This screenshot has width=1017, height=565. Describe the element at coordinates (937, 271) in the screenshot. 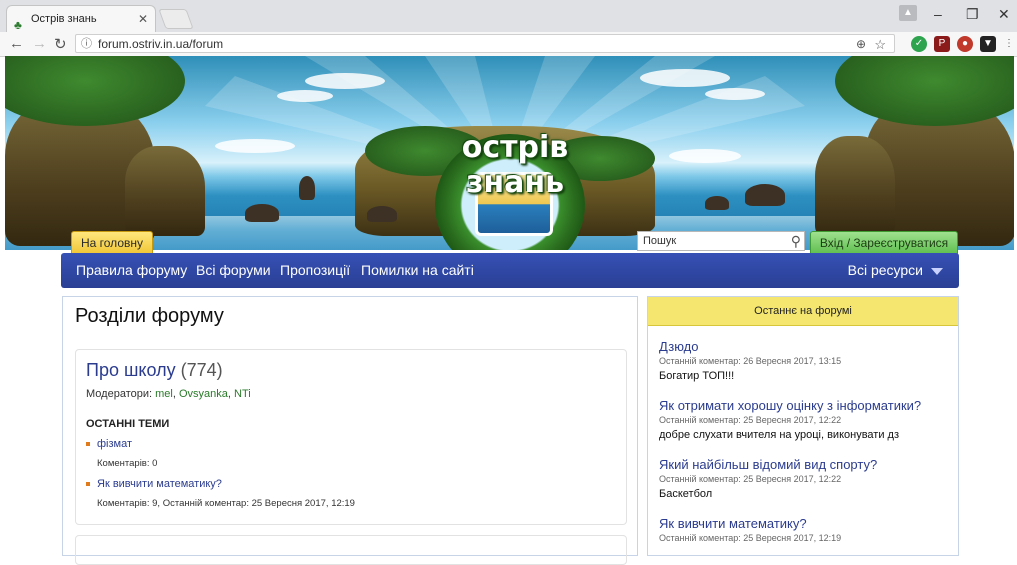

I see `chevron-down-icon` at that location.